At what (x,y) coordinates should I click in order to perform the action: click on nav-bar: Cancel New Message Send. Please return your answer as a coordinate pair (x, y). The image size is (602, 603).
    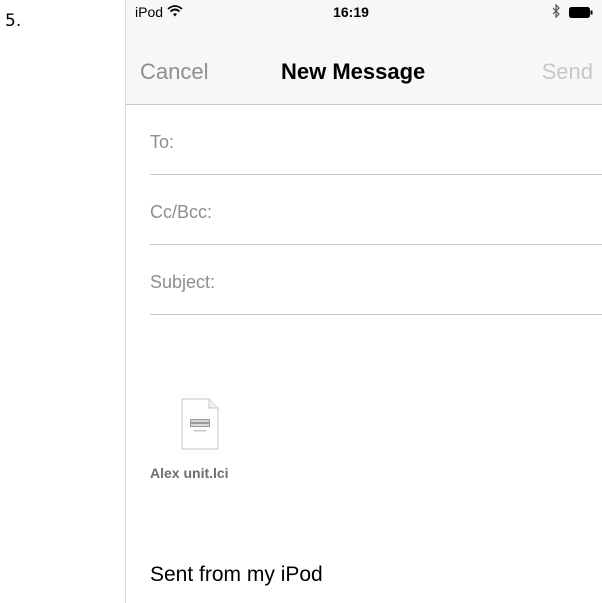
    Looking at the image, I should click on (364, 63).